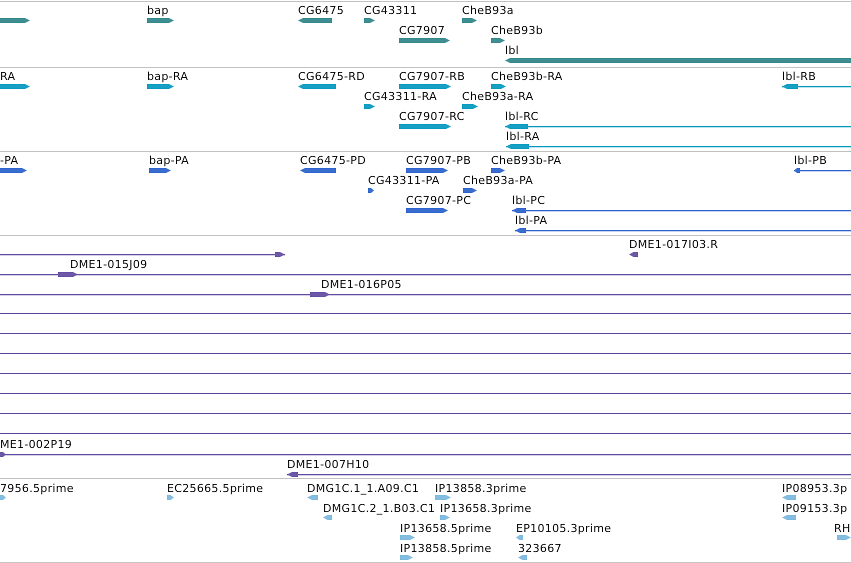 Image resolution: width=851 pixels, height=563 pixels. What do you see at coordinates (432, 76) in the screenshot?
I see `feature-label: CG7907-RB` at bounding box center [432, 76].